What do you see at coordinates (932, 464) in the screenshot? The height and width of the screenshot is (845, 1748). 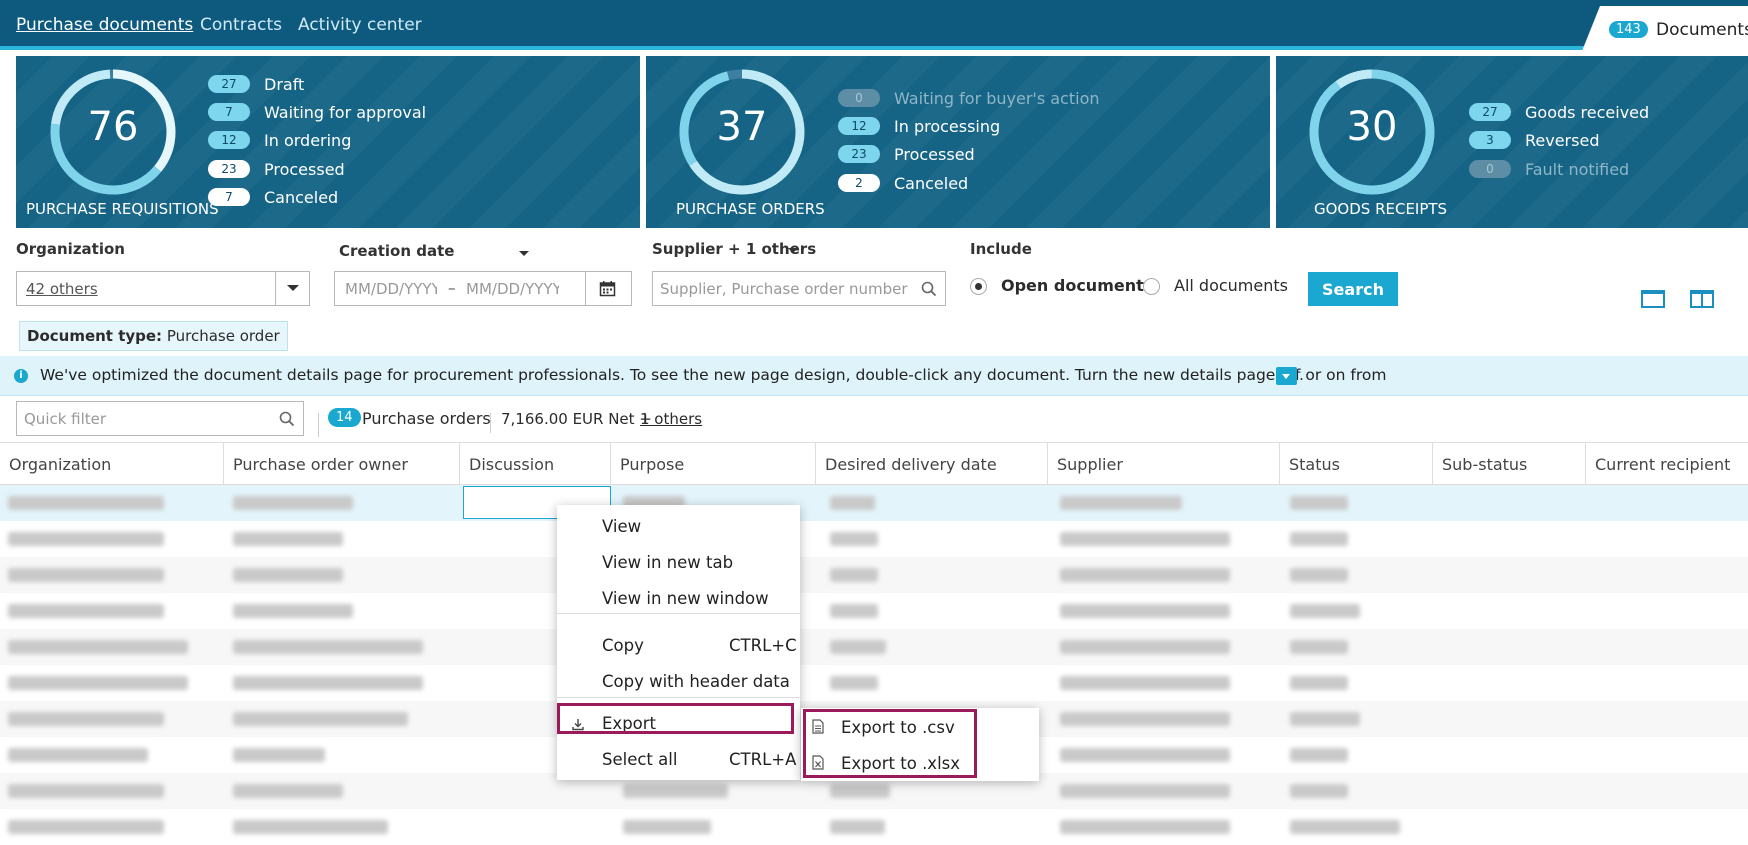 I see `column-header-delivery-date: Desired delivery date` at bounding box center [932, 464].